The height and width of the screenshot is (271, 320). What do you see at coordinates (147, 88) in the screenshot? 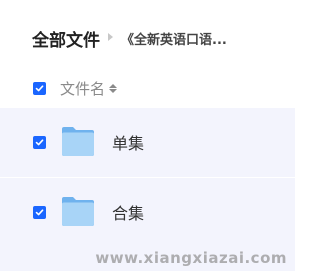
I see `table-header: 文件名` at bounding box center [147, 88].